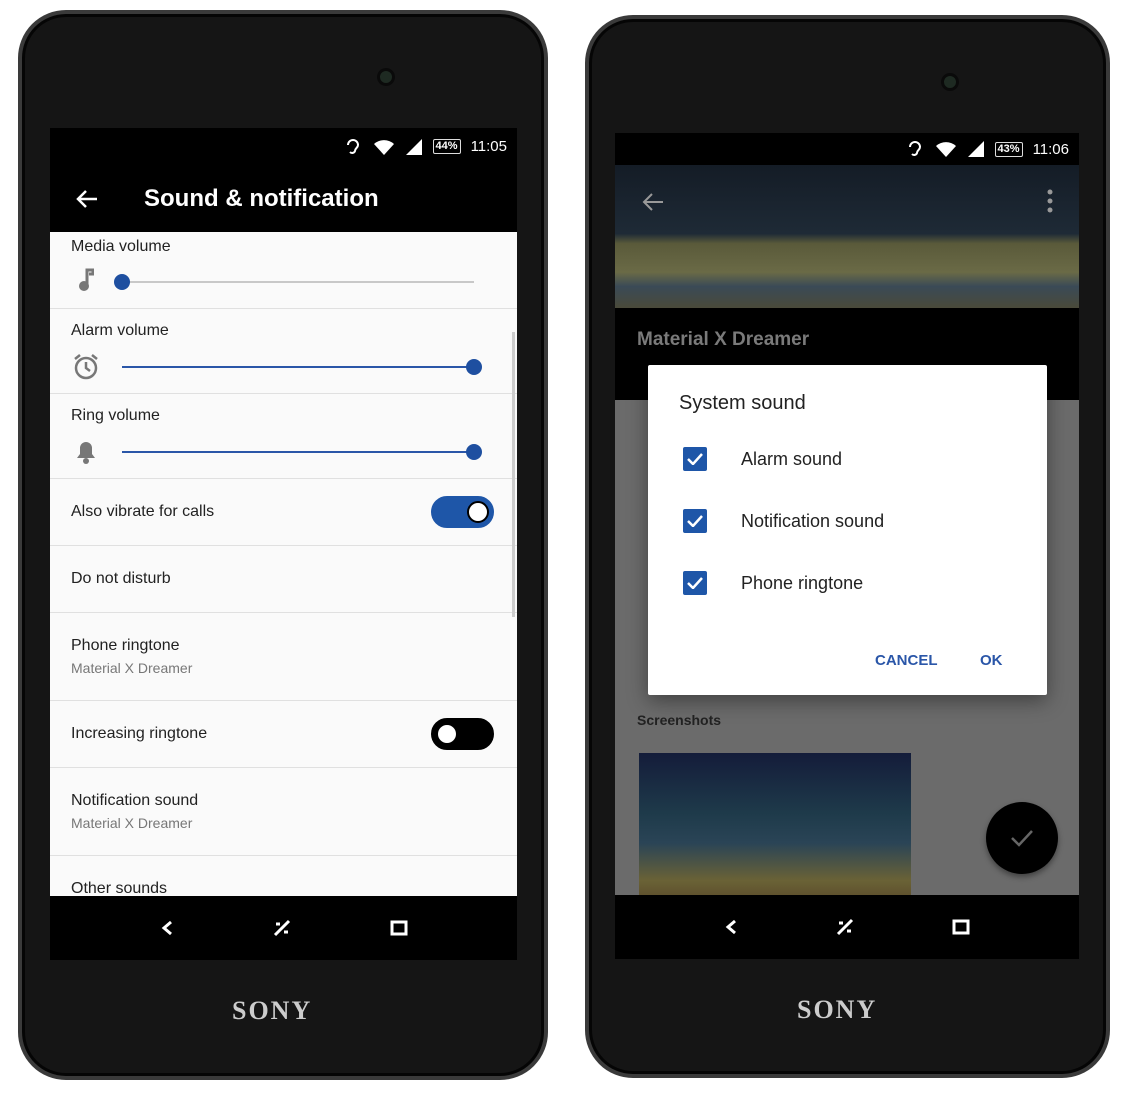 This screenshot has height=1094, width=1126. Describe the element at coordinates (283, 146) in the screenshot. I see `status-bar: 44% 11:05` at that location.